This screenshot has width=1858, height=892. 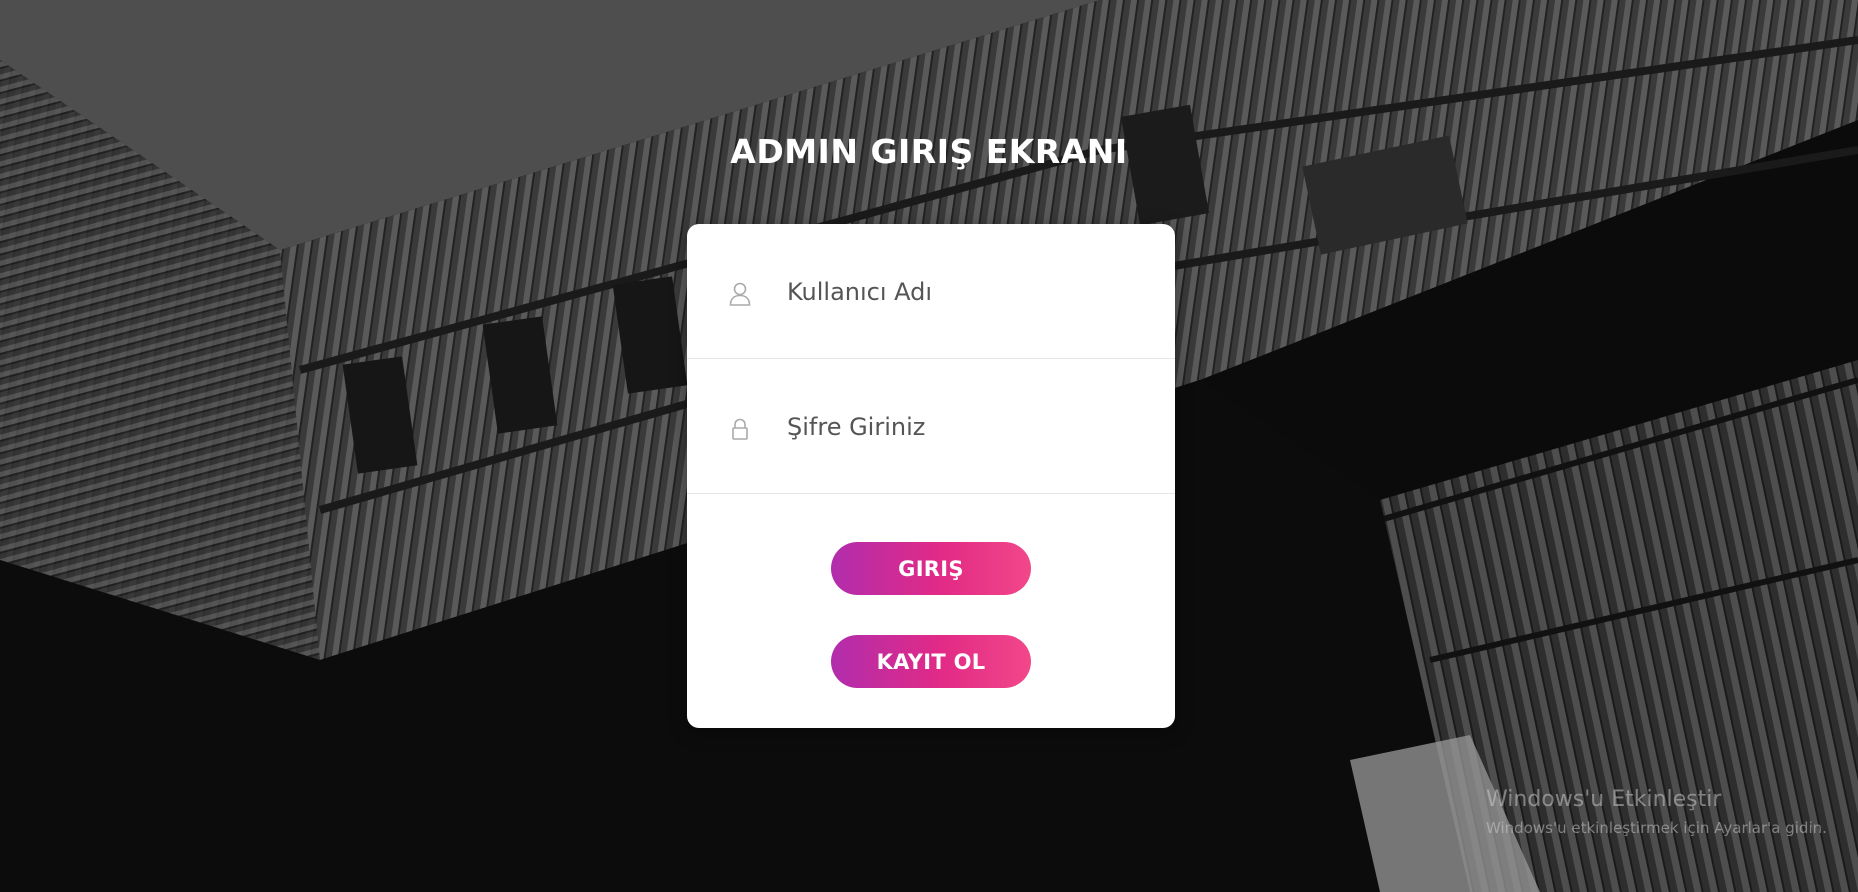 What do you see at coordinates (1604, 799) in the screenshot?
I see `watermark-title: Windows'u Etkinleştir` at bounding box center [1604, 799].